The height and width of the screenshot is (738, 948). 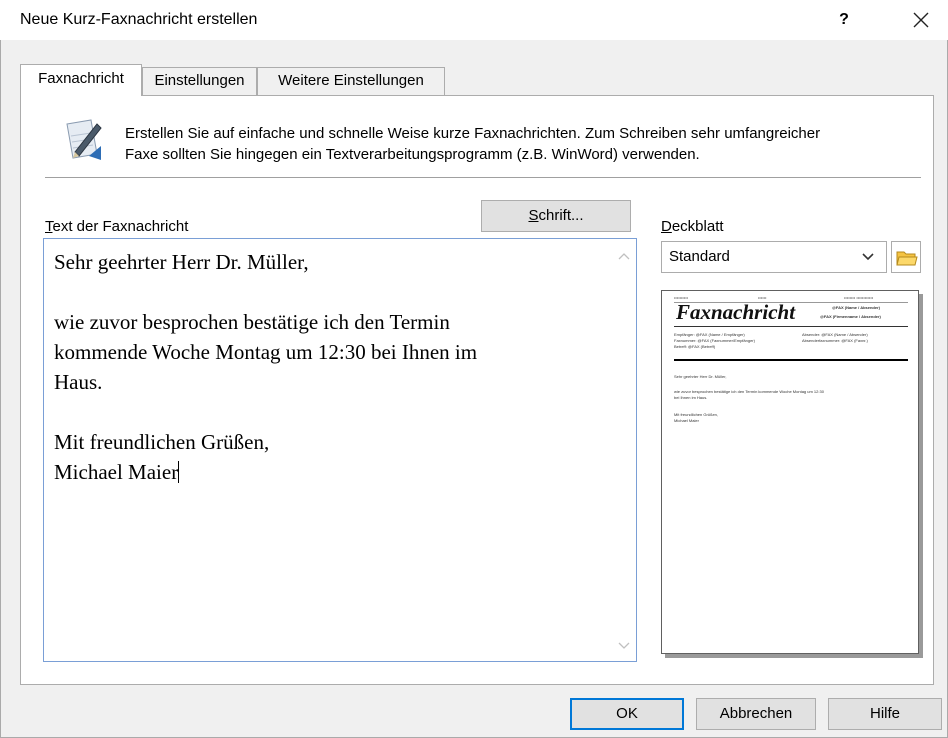 What do you see at coordinates (859, 297) in the screenshot?
I see `preview-top-right: •••••••• ••••••••••••` at bounding box center [859, 297].